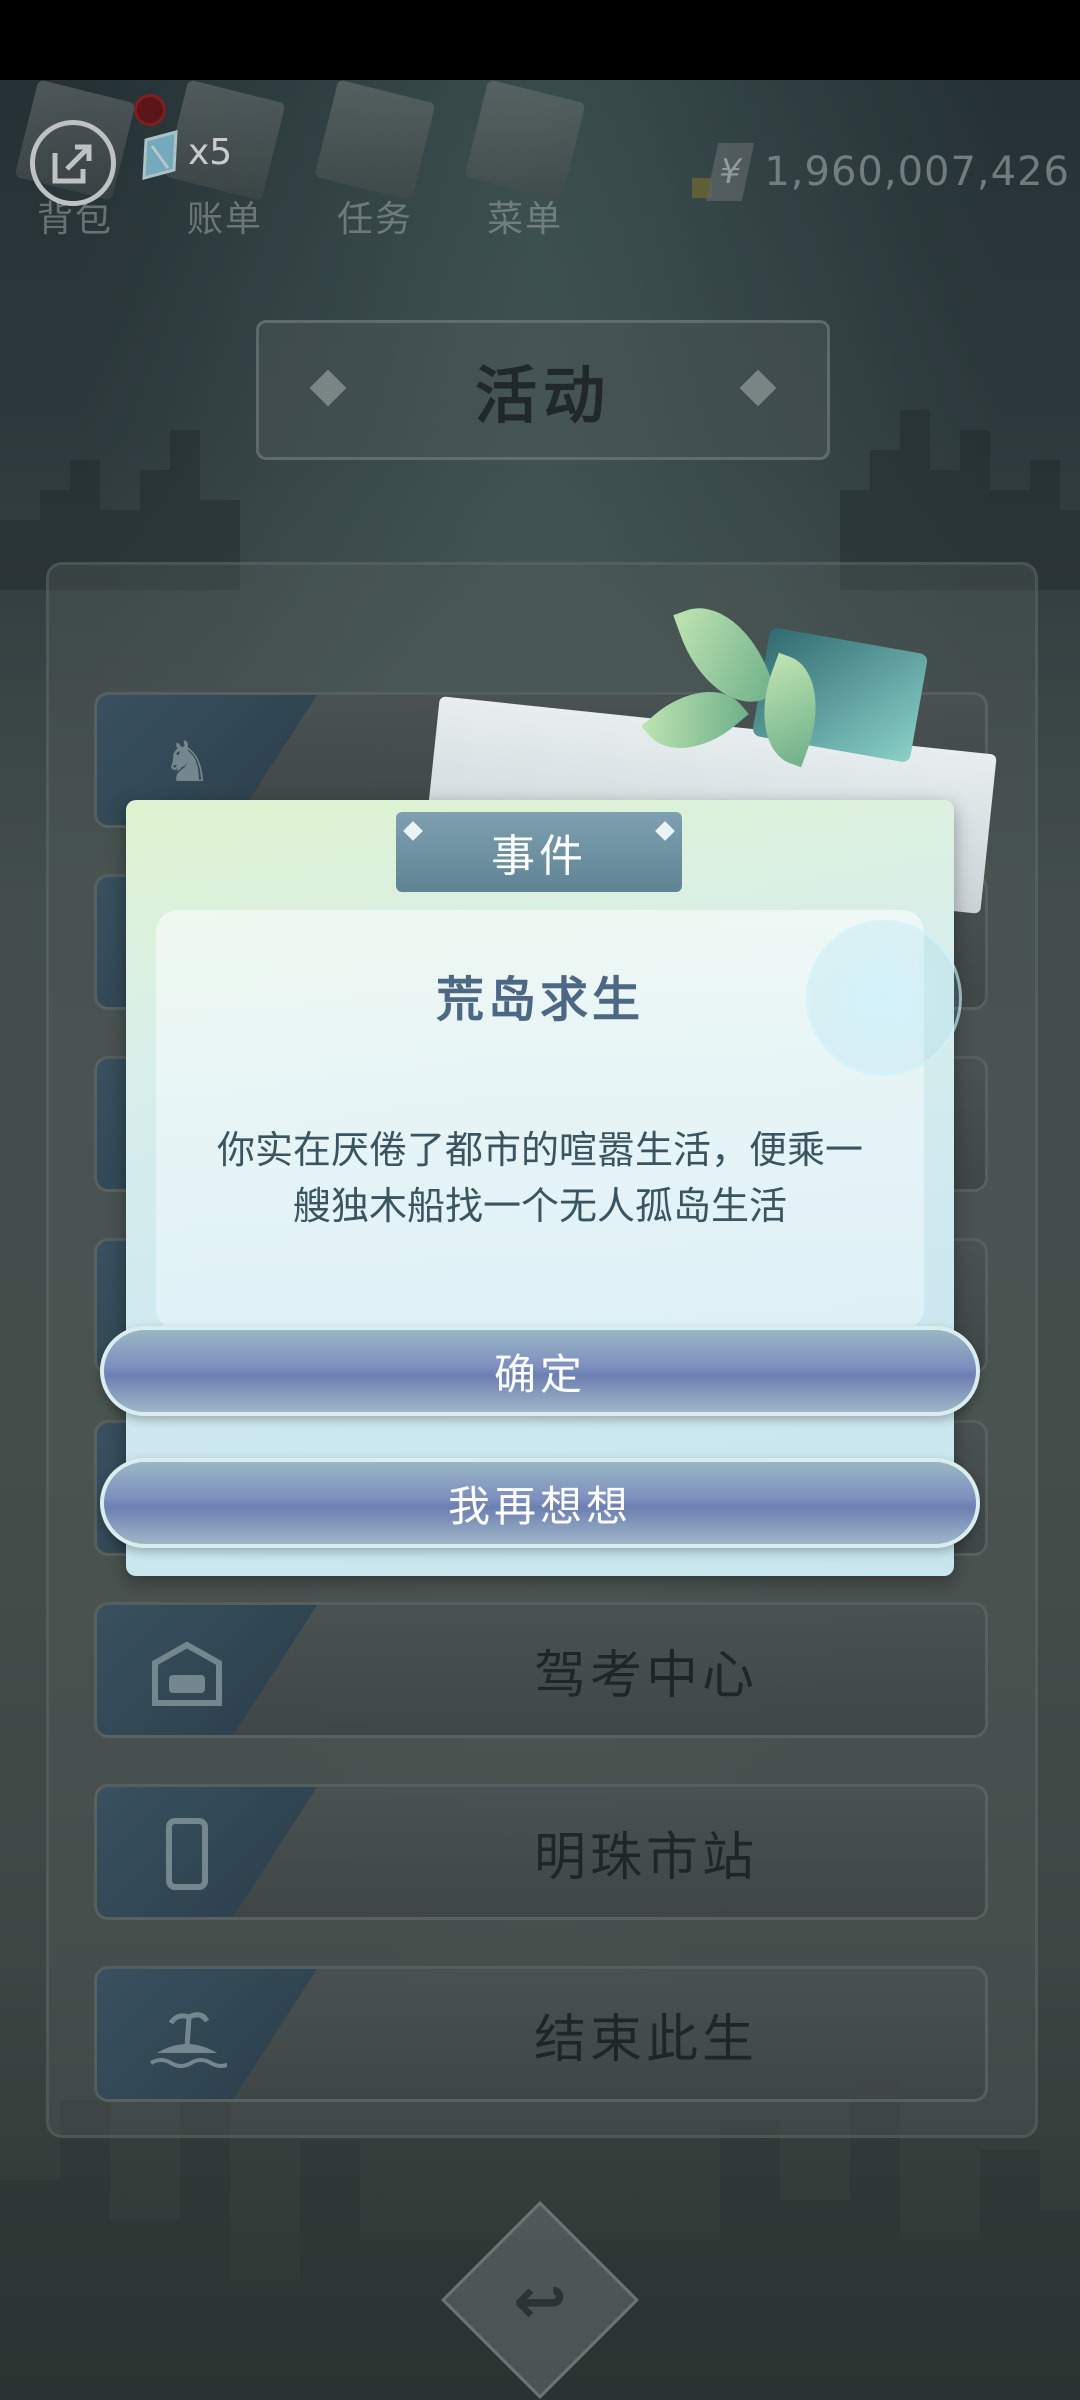  Describe the element at coordinates (540, 1178) in the screenshot. I see `dialog-description: 你实在厌倦了都市的喧嚣生活，便乘一 艘独木船找一个无人孤岛生活` at that location.